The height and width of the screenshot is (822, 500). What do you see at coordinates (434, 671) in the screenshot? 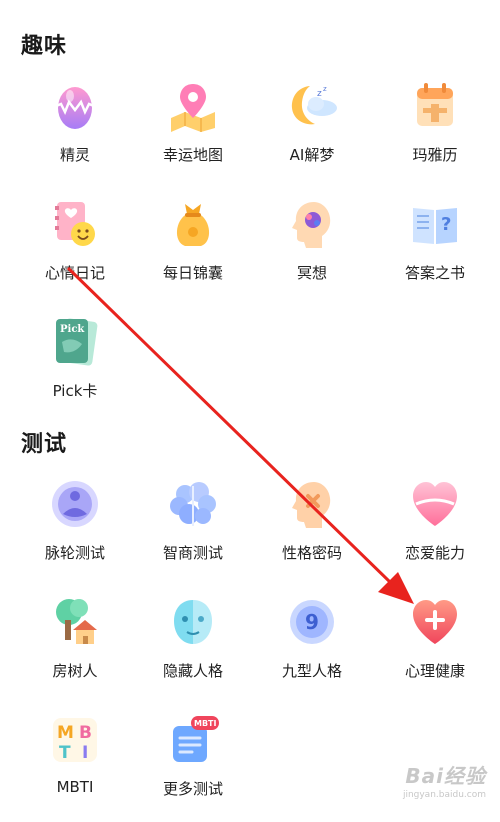
I see `grid-item-label: 心理健康` at bounding box center [434, 671].